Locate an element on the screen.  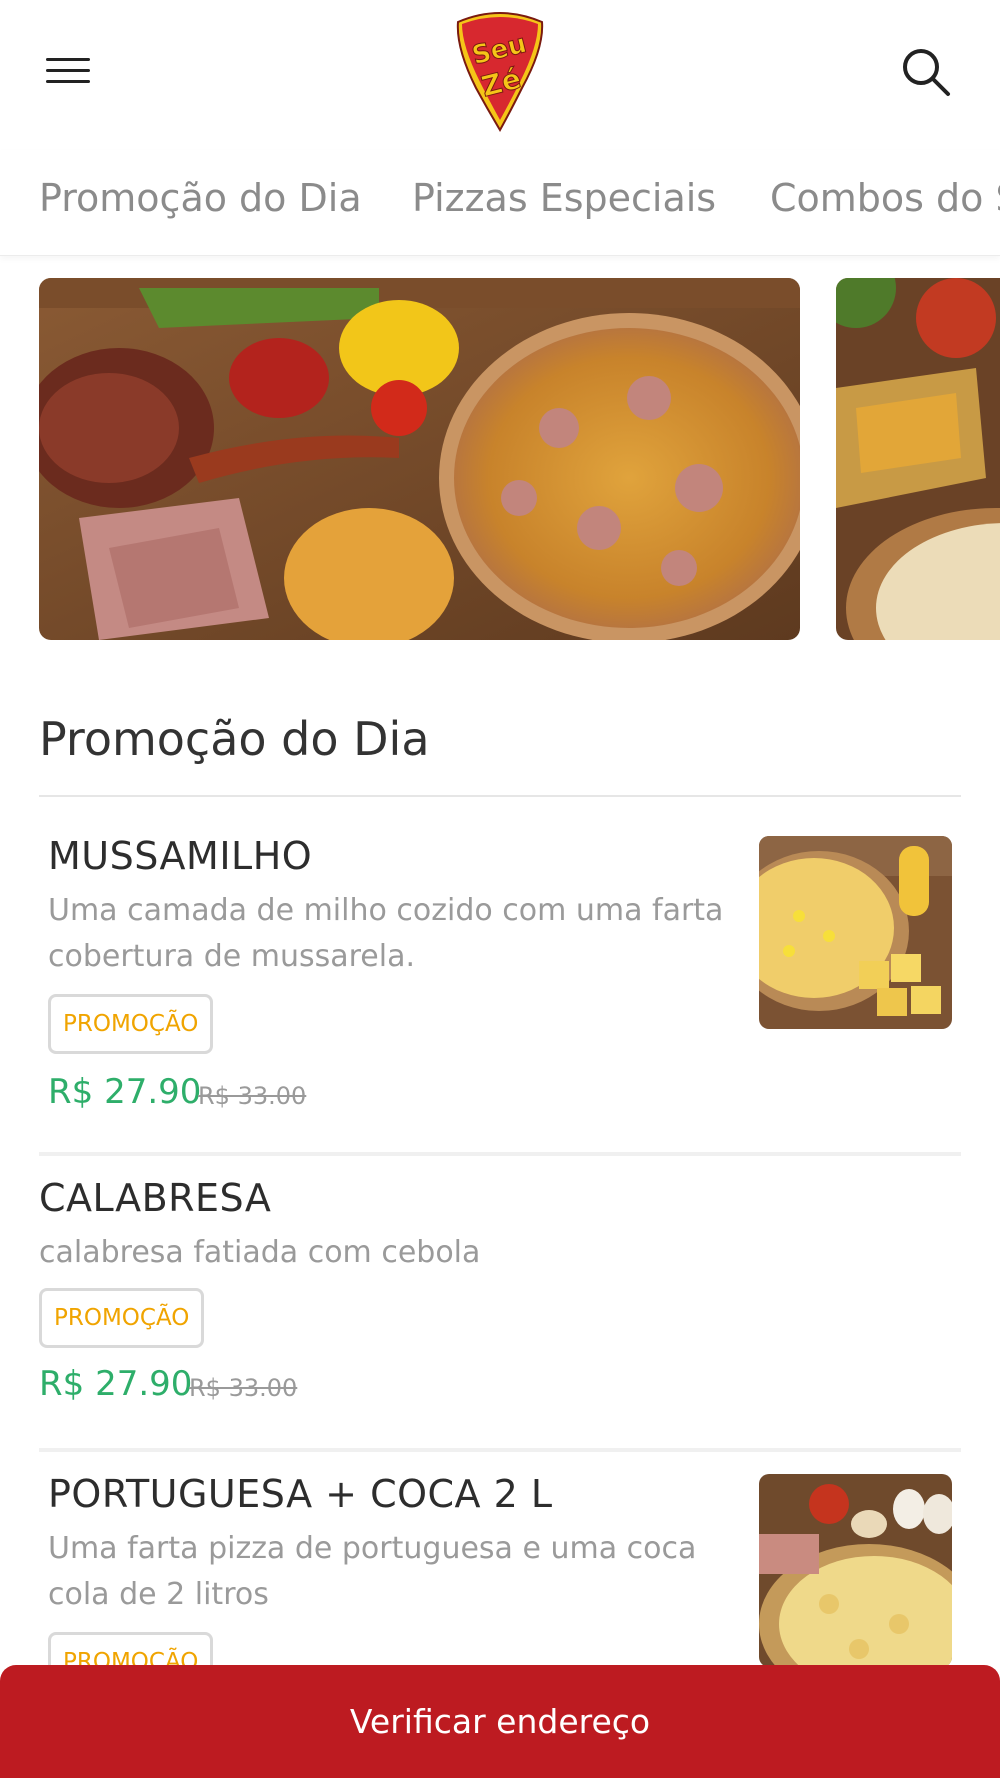
hamburger-menu-icon is located at coordinates (68, 70).